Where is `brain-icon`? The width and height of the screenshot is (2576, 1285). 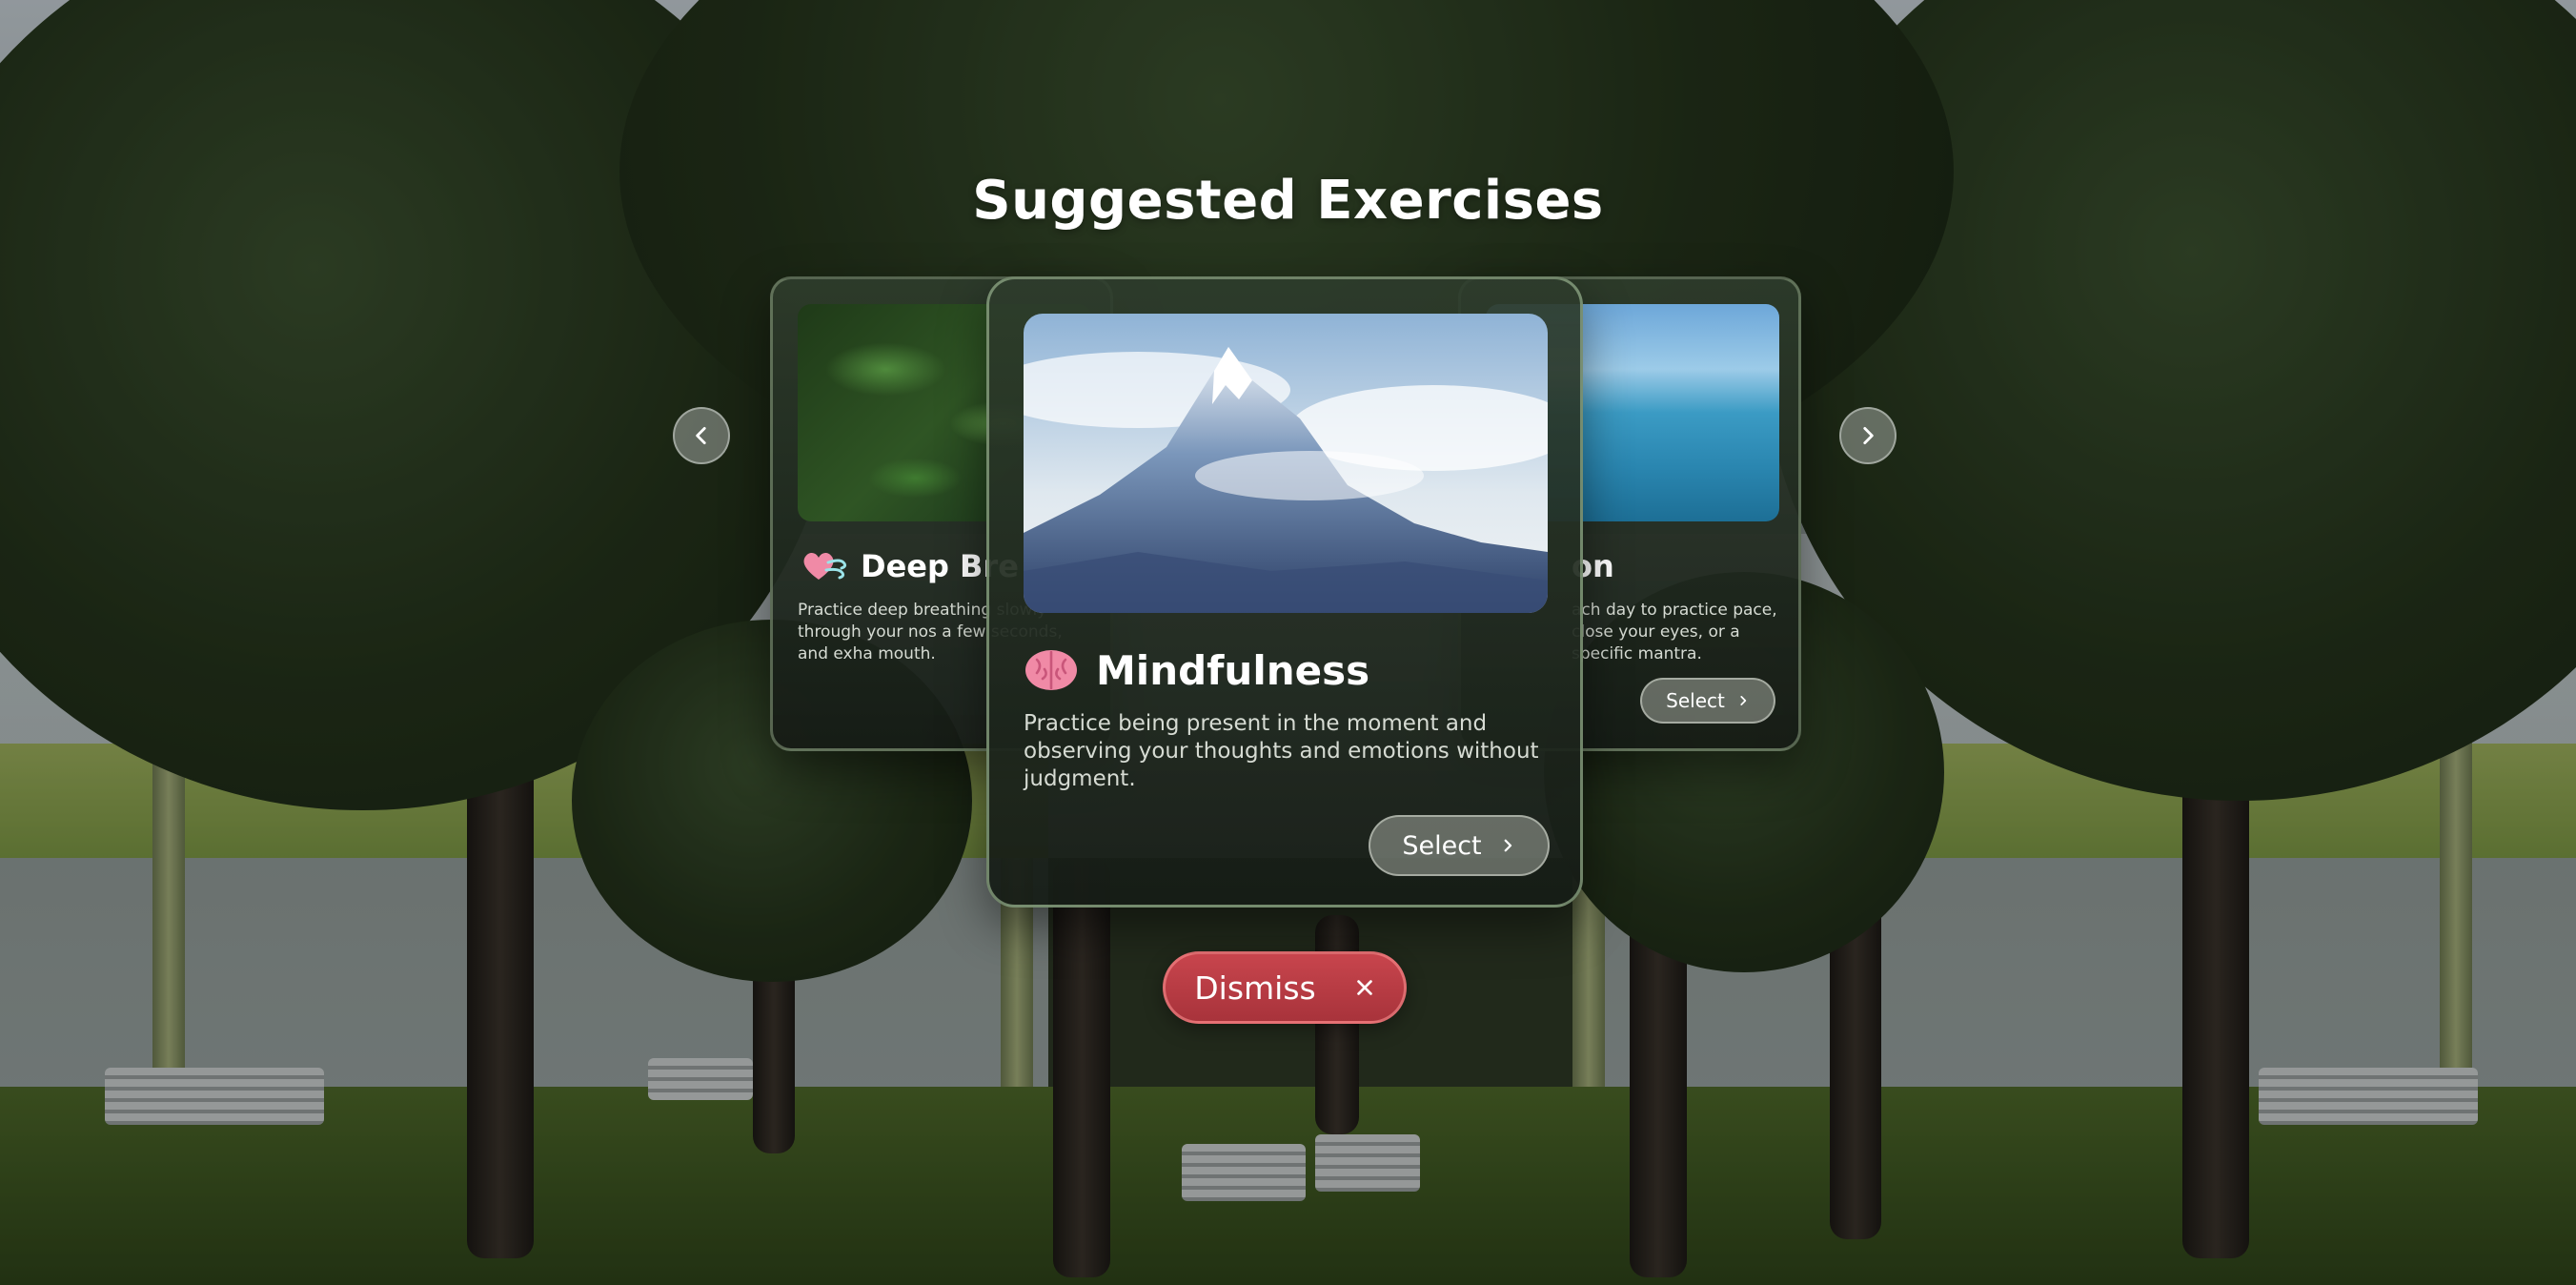
brain-icon is located at coordinates (1051, 670).